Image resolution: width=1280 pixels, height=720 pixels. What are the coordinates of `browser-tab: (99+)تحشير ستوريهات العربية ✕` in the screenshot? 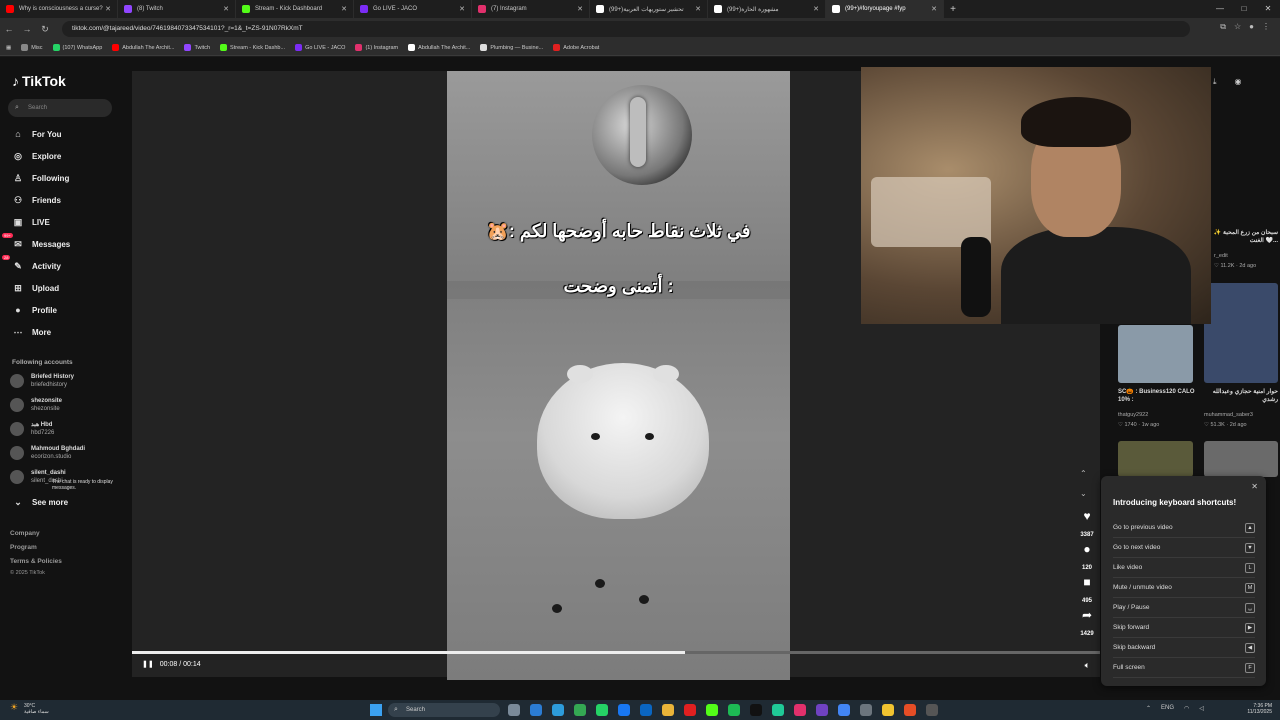 It's located at (649, 9).